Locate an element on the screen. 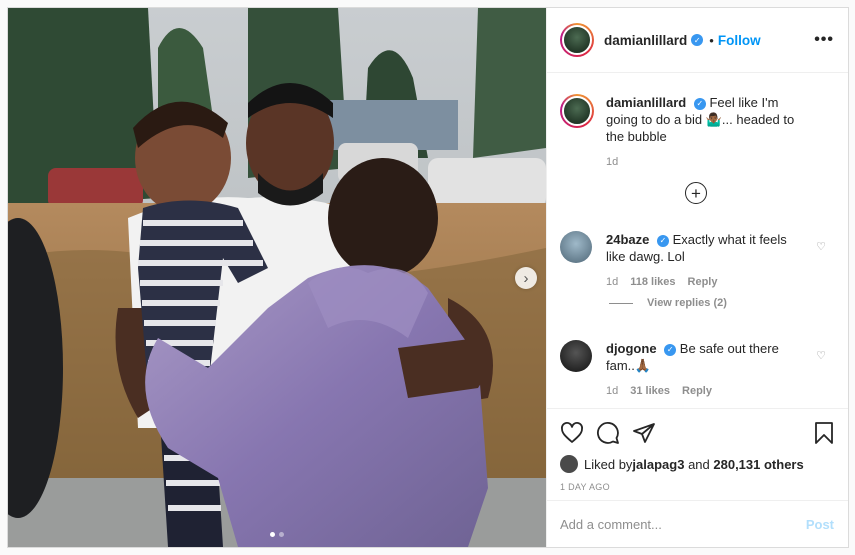 This screenshot has height=555, width=855. comment-username: djogone is located at coordinates (631, 348).